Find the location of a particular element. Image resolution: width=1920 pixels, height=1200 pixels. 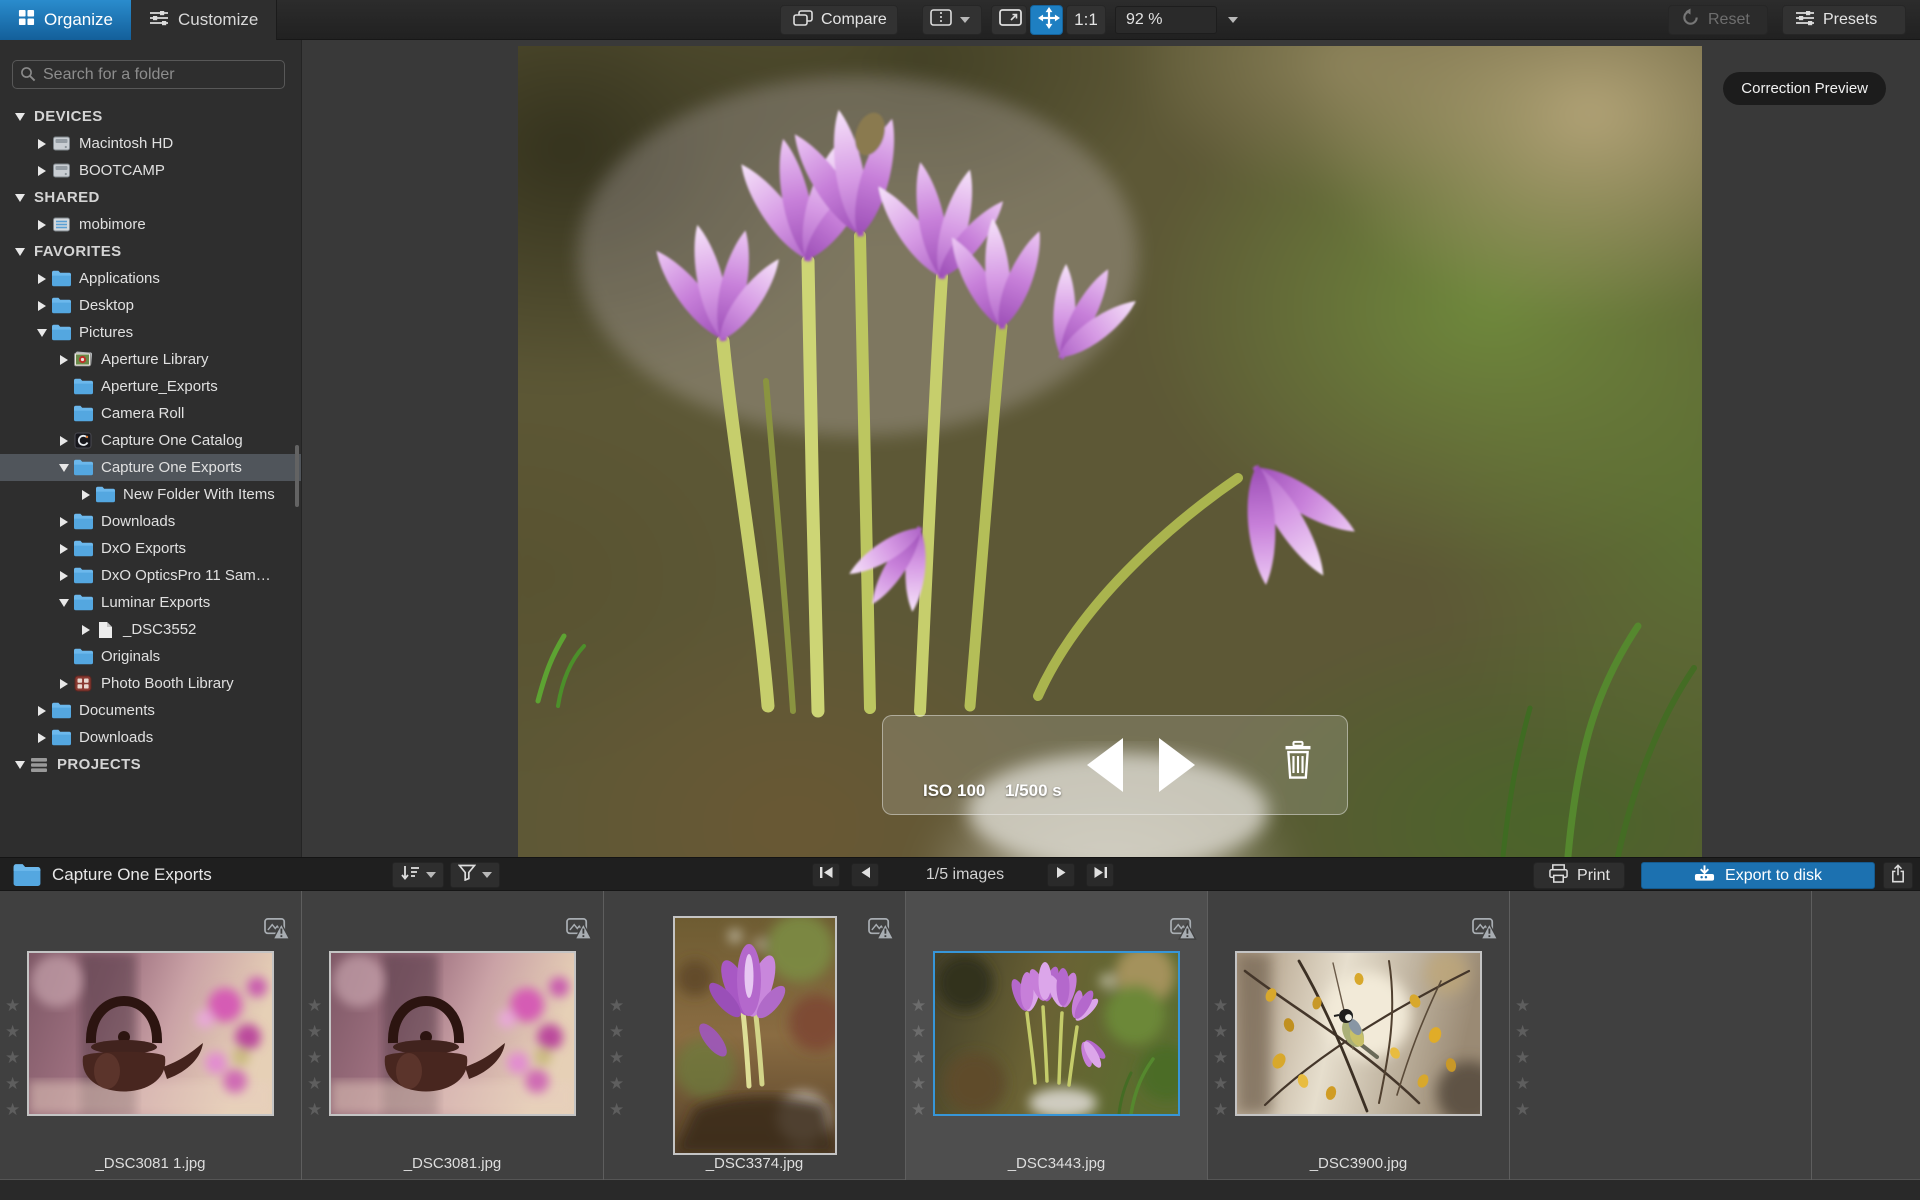

reset-button: Reset is located at coordinates (1718, 20).